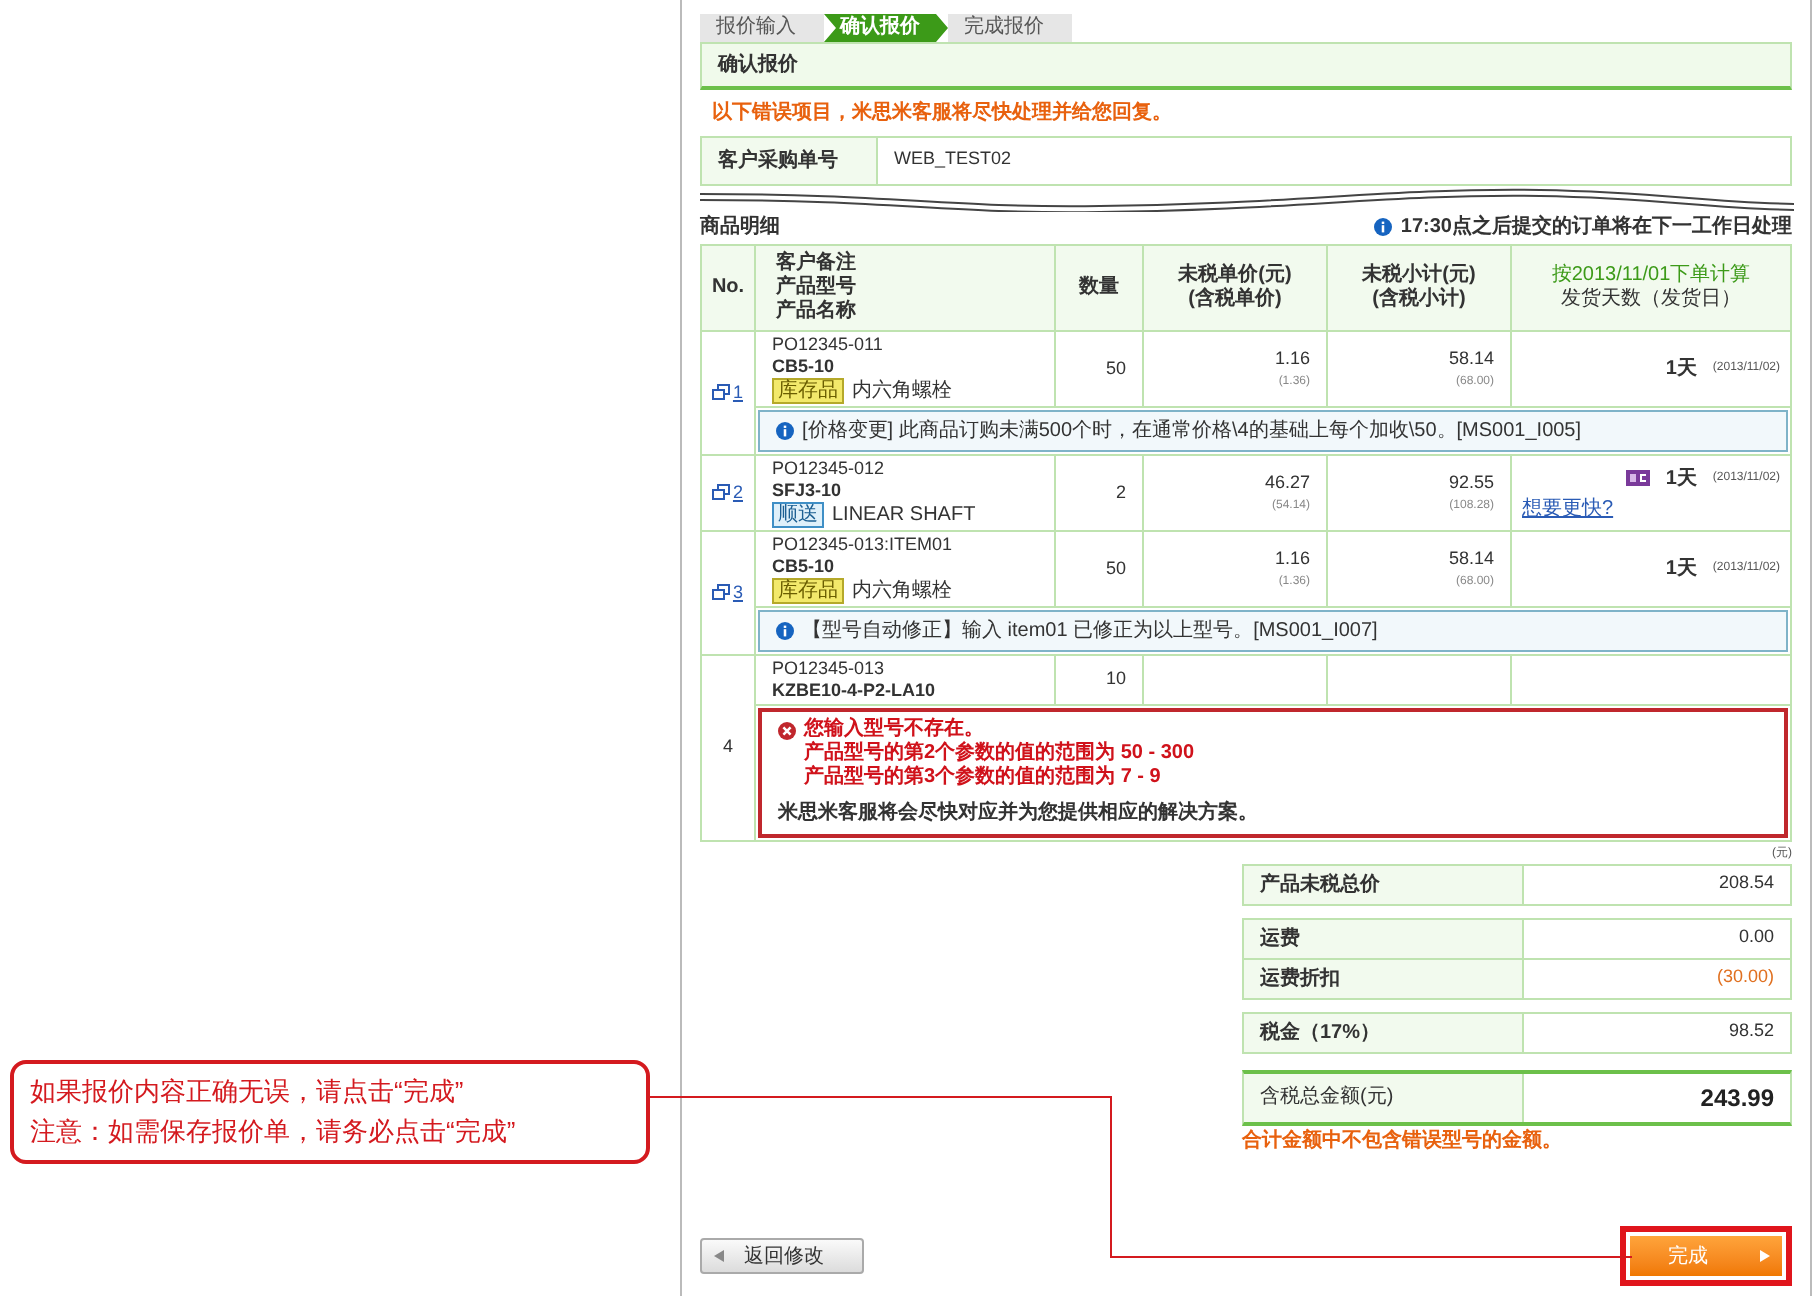 The height and width of the screenshot is (1296, 1818). I want to click on po-label: 客户采购单号, so click(790, 161).